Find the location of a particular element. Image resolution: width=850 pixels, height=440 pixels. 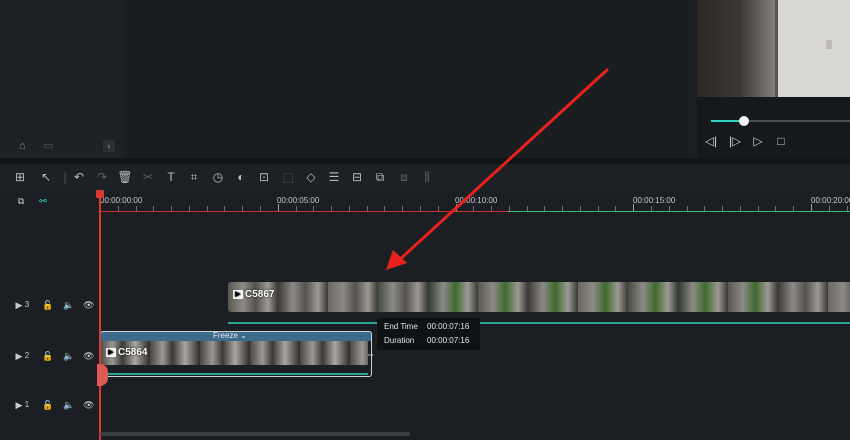

collapse-panel-button: ‹ is located at coordinates (109, 146).